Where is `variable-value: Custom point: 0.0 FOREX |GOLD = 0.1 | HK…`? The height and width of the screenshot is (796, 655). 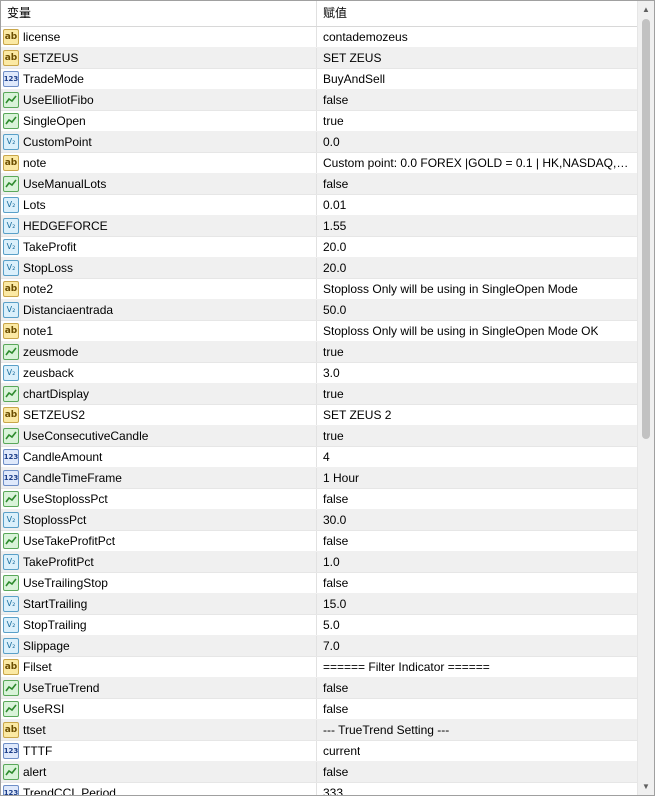 variable-value: Custom point: 0.0 FOREX |GOLD = 0.1 | HK… is located at coordinates (476, 163).